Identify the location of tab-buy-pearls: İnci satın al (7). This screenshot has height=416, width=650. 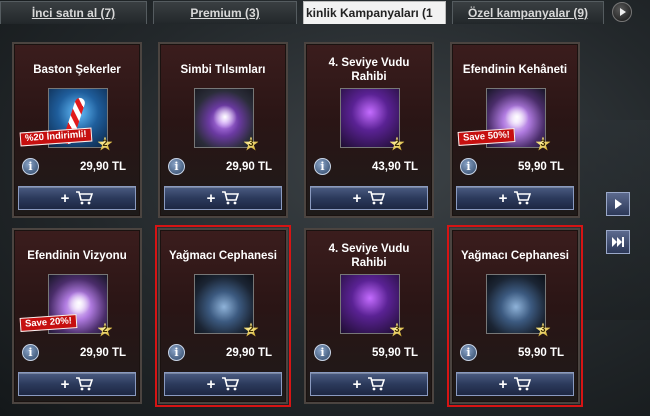
(73, 12).